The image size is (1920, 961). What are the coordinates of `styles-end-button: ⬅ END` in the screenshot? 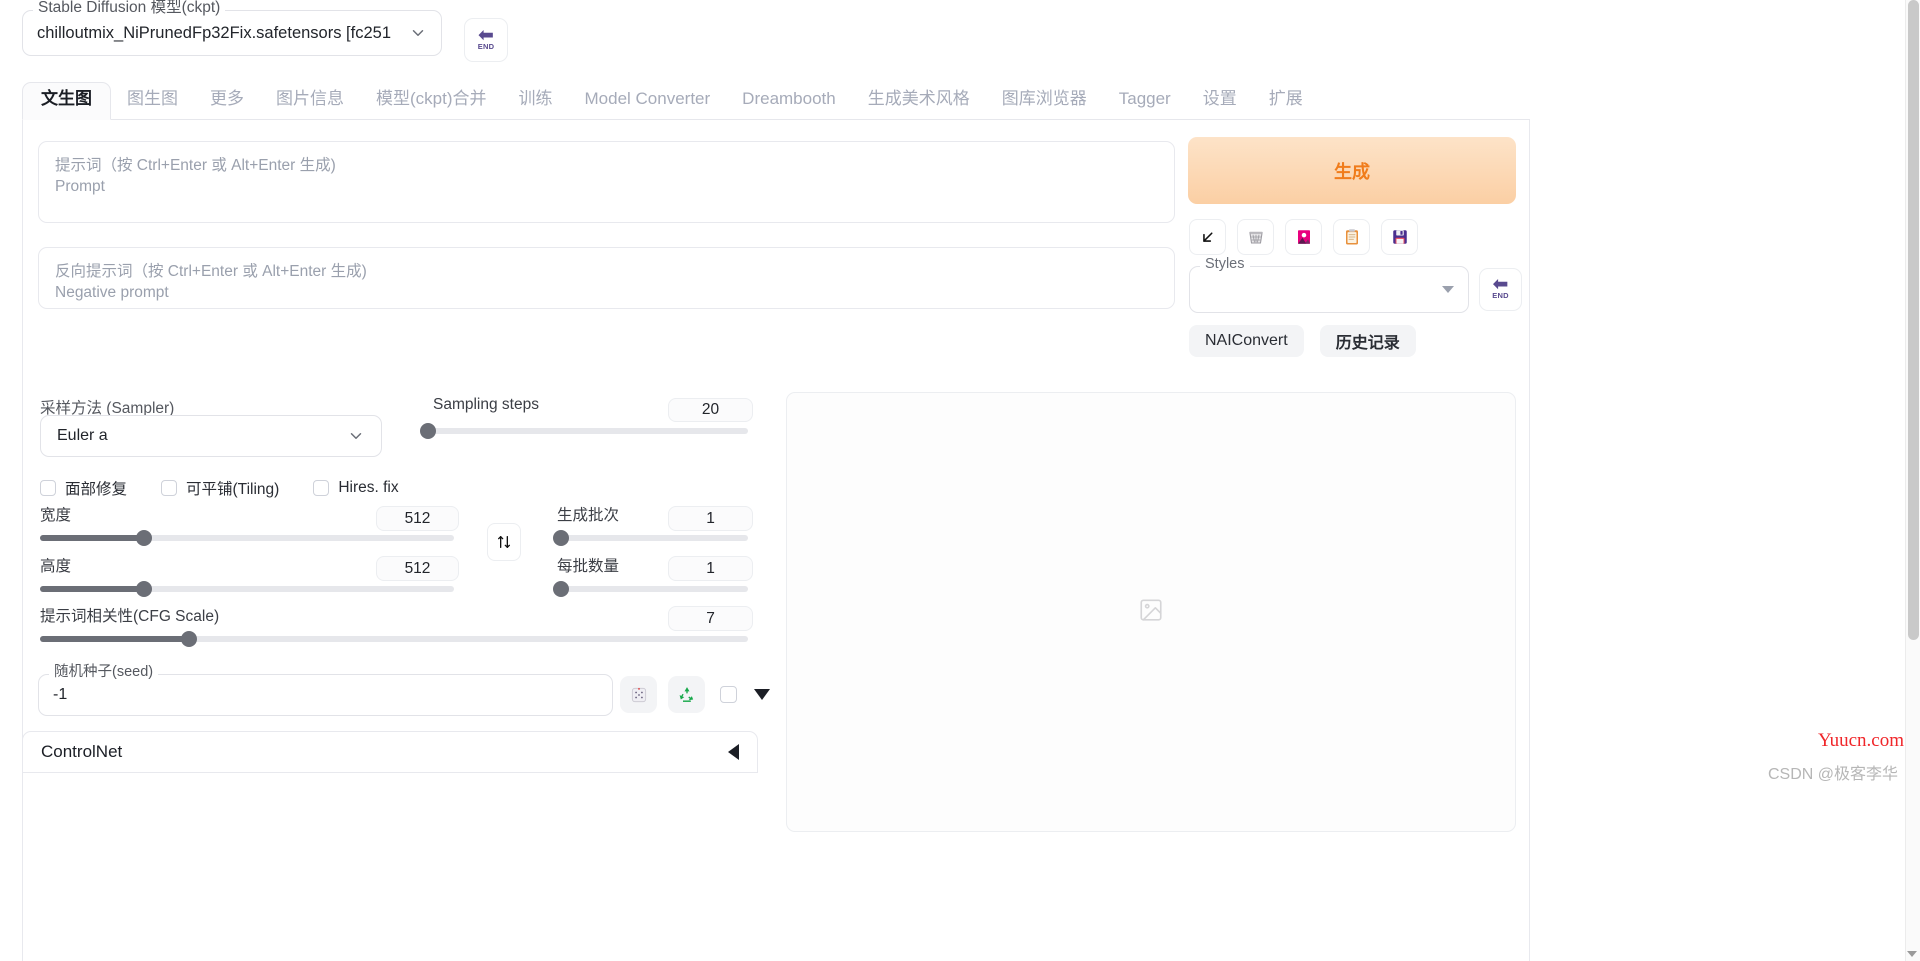 It's located at (1500, 289).